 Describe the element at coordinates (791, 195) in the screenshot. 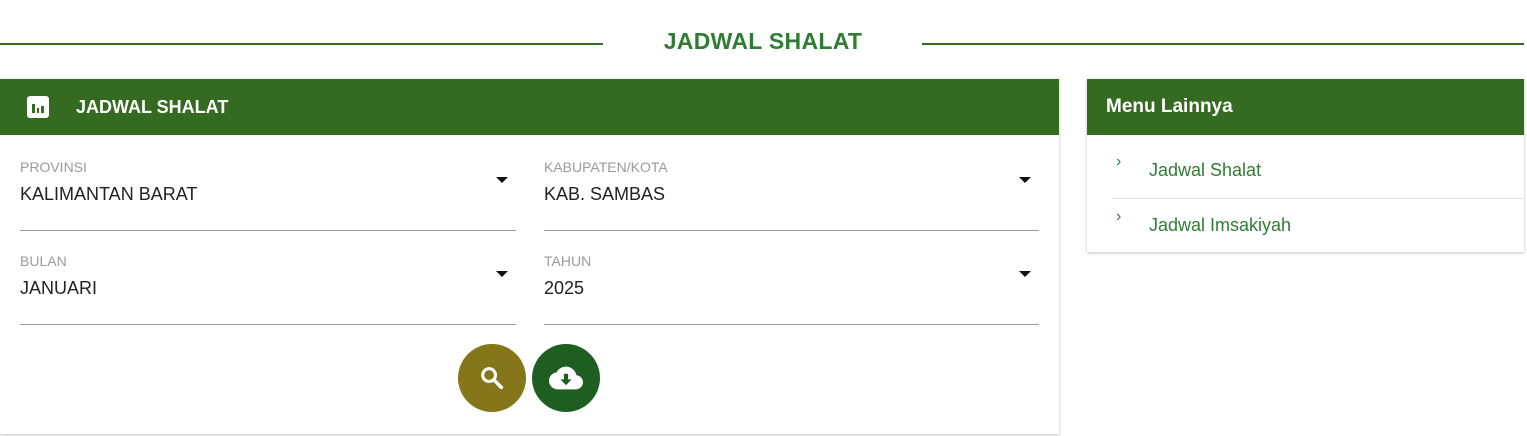

I see `kabupaten-select: KABUPATEN/KOTA KAB. SAMBAS` at that location.